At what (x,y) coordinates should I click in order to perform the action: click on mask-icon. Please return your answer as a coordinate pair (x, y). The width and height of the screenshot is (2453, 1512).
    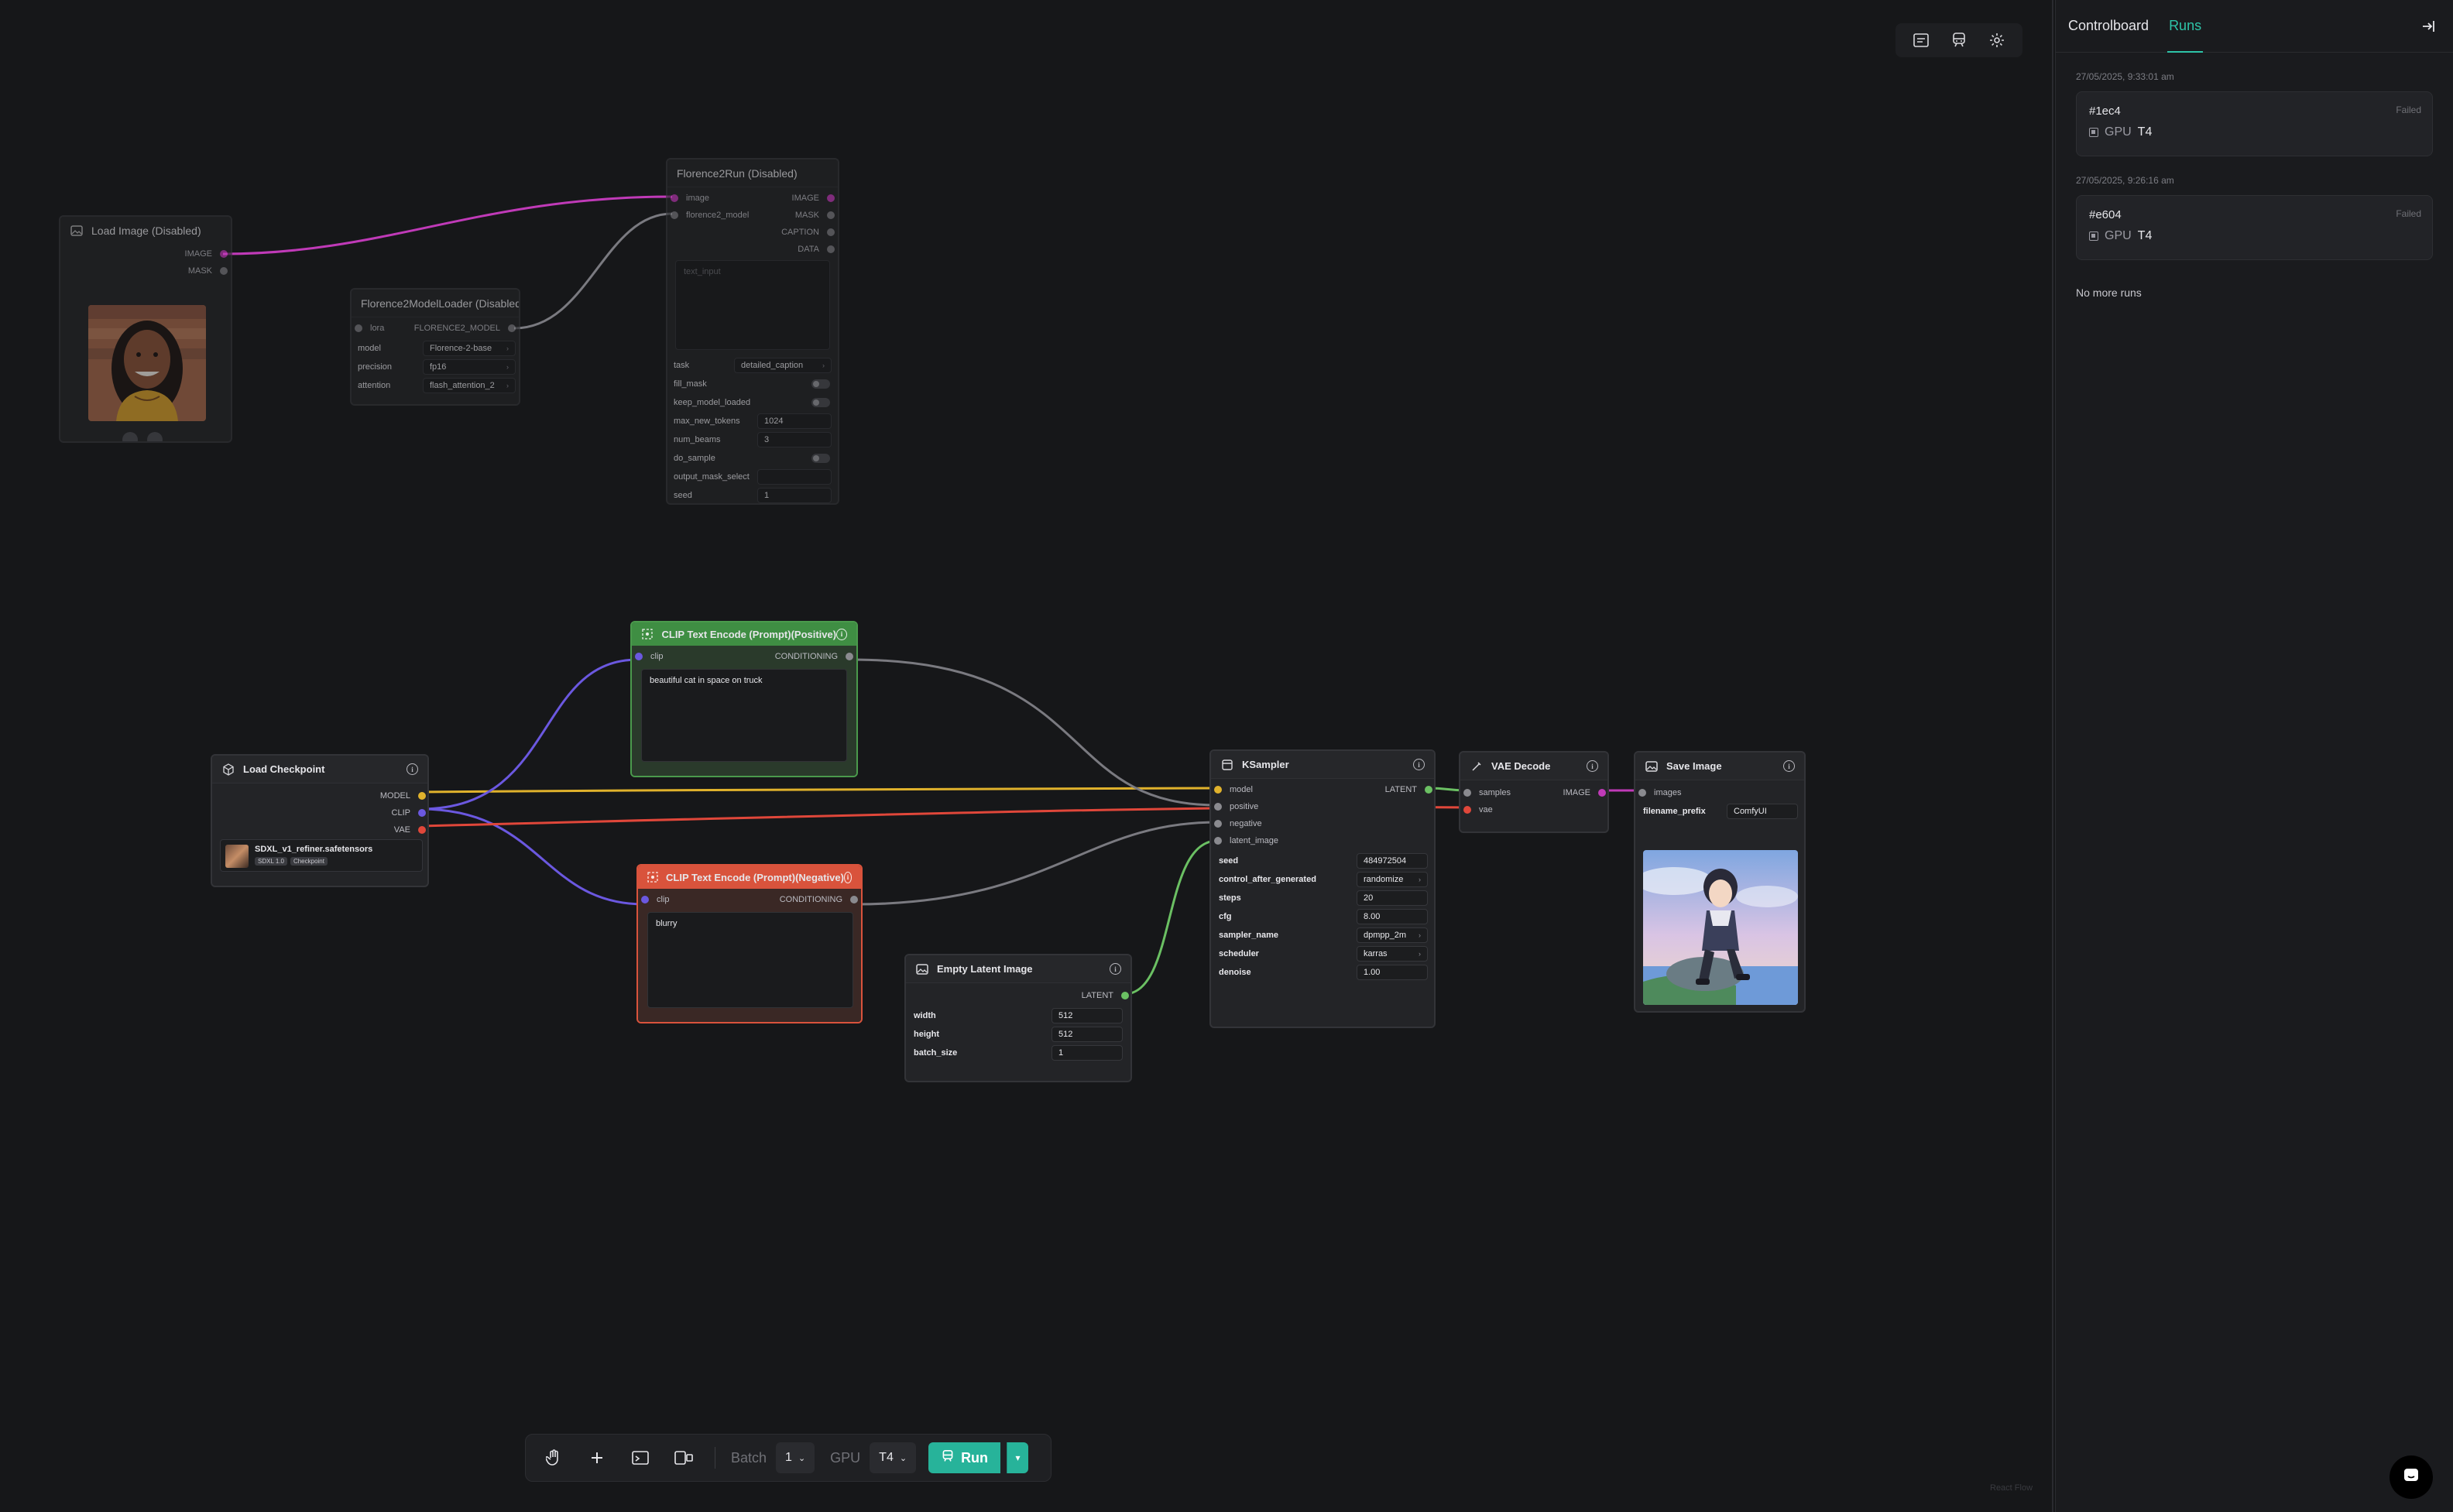
    Looking at the image, I should click on (155, 436).